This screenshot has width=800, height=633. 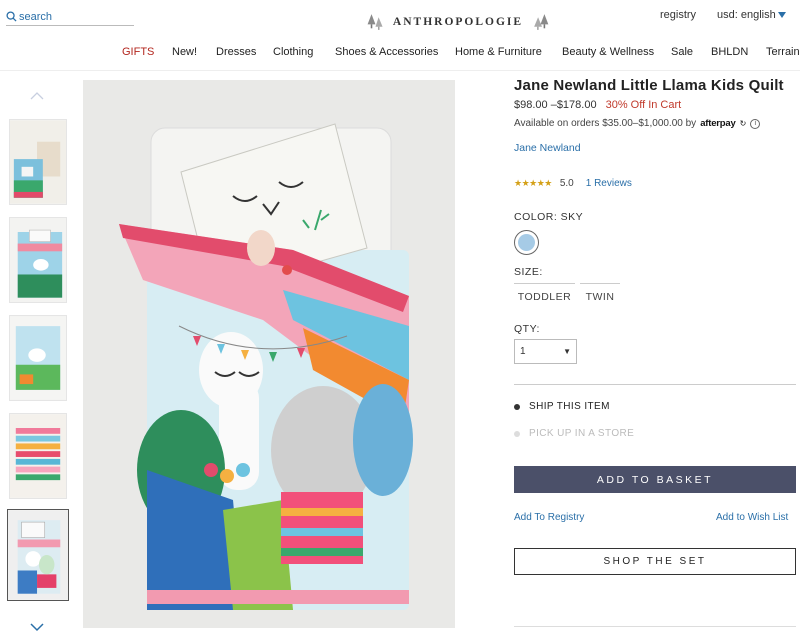 I want to click on quantity-select: 1 ▼, so click(x=545, y=351).